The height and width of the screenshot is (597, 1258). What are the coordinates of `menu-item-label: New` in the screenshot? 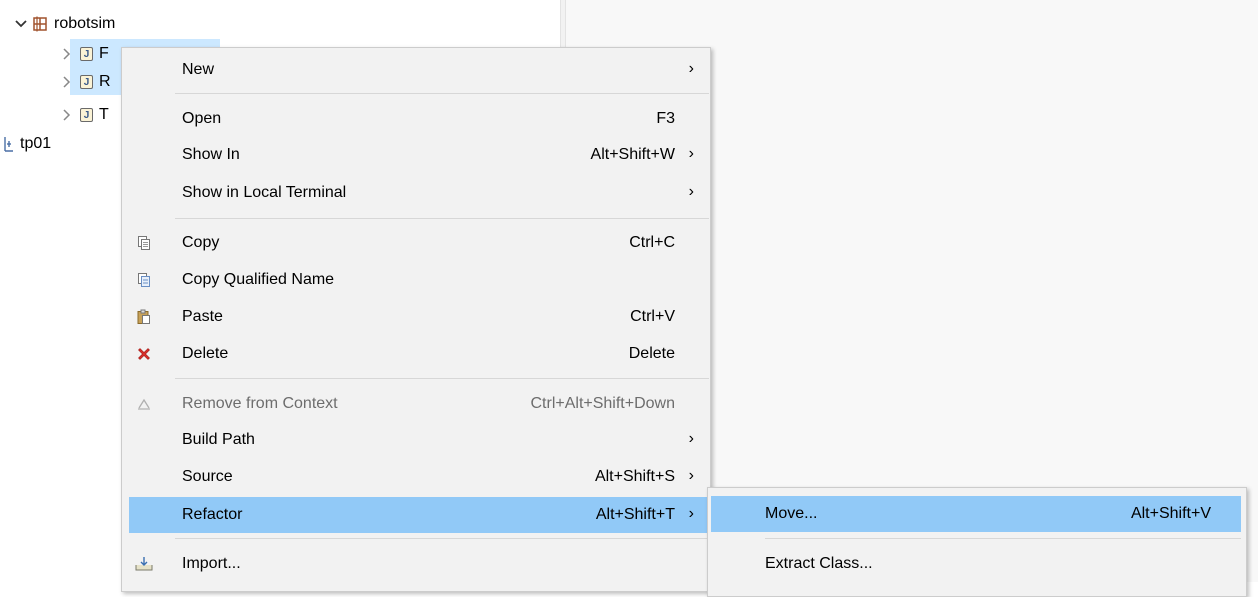 It's located at (198, 69).